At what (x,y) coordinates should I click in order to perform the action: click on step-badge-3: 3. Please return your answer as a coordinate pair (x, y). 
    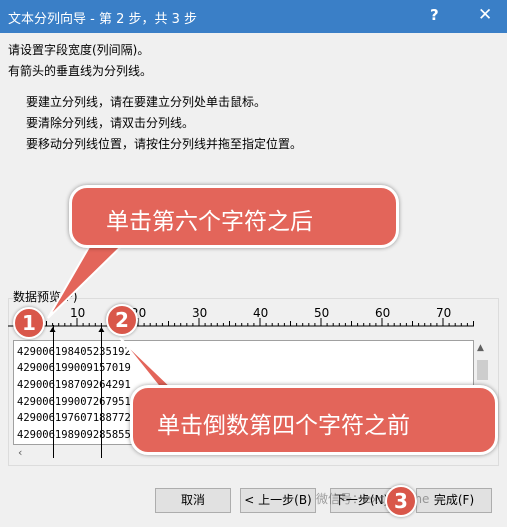
    Looking at the image, I should click on (401, 501).